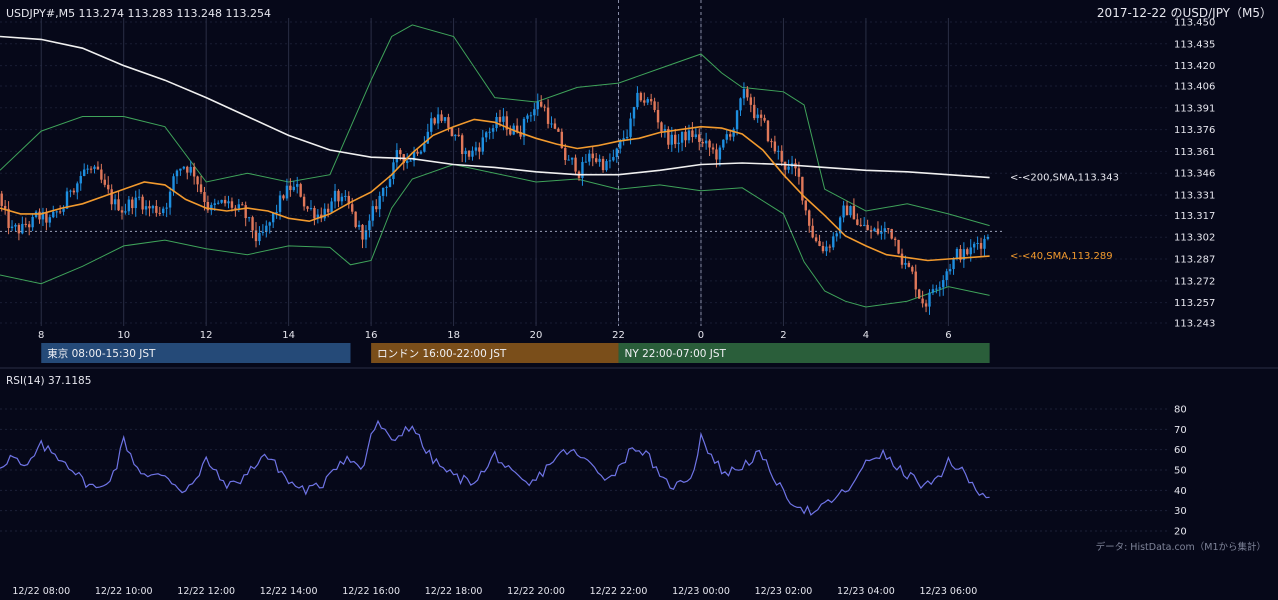 Image resolution: width=1278 pixels, height=600 pixels. What do you see at coordinates (1180, 511) in the screenshot?
I see `rsi-tick-label: 30` at bounding box center [1180, 511].